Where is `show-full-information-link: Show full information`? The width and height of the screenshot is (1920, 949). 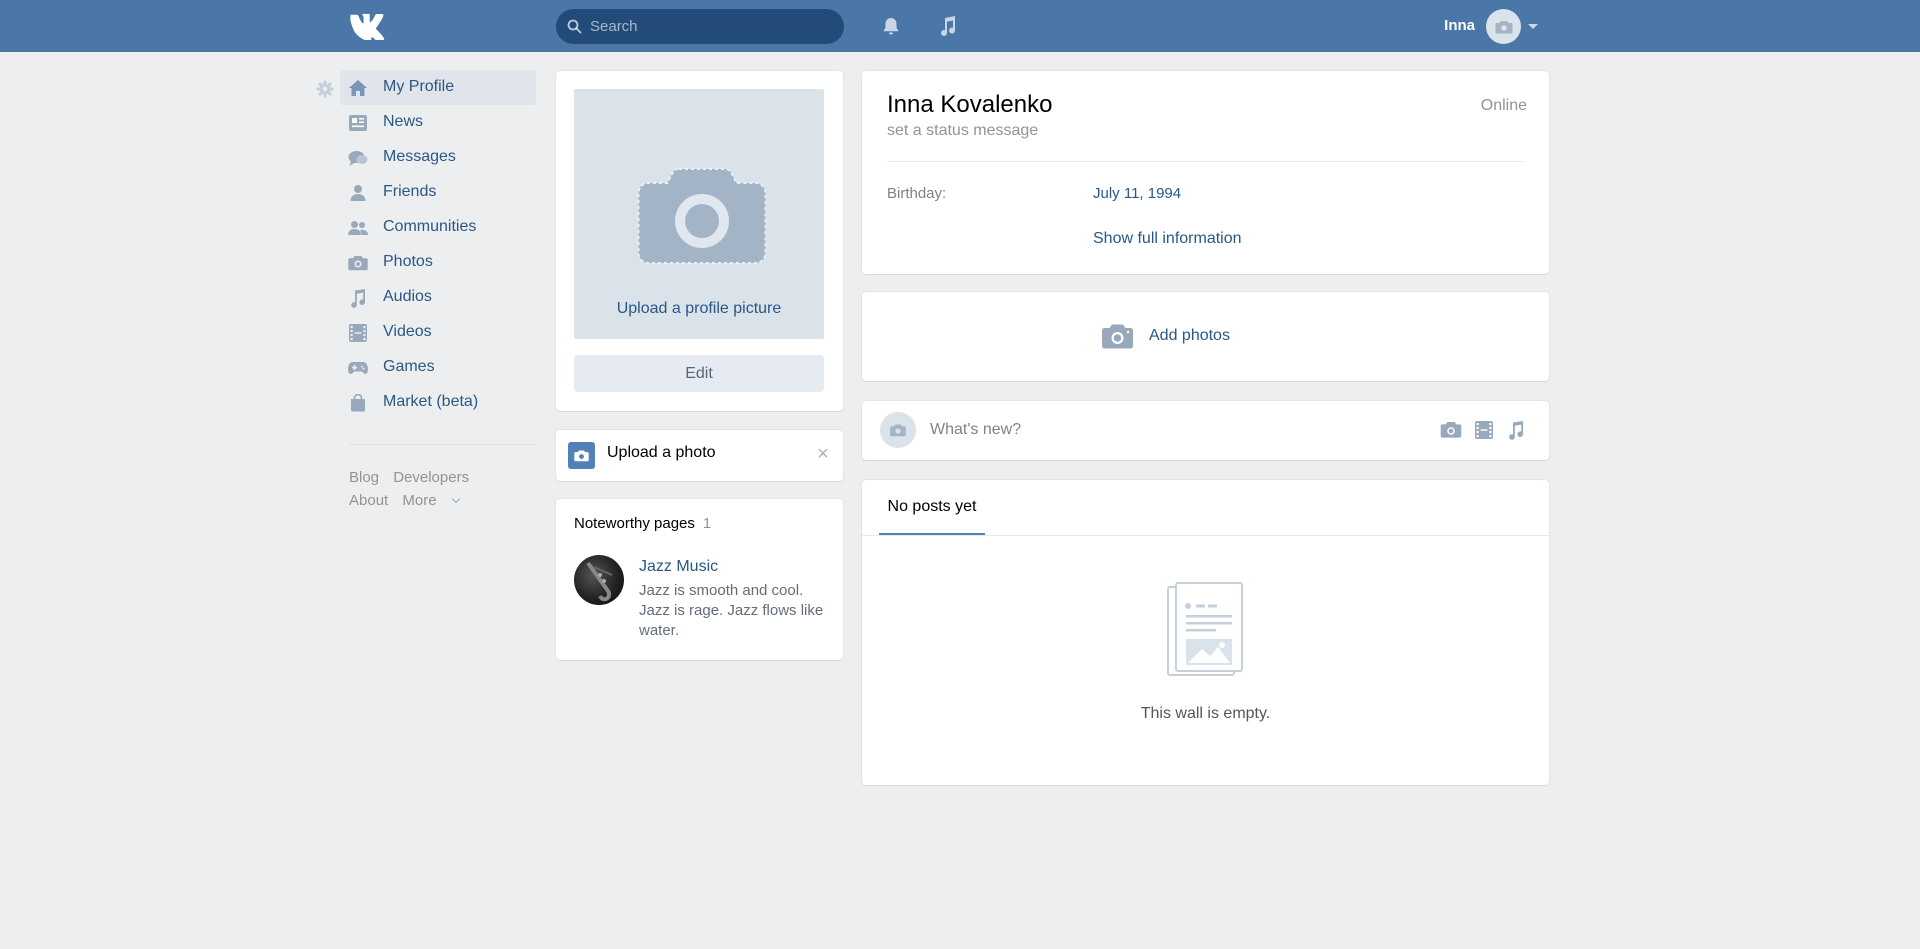 show-full-information-link: Show full information is located at coordinates (1167, 239).